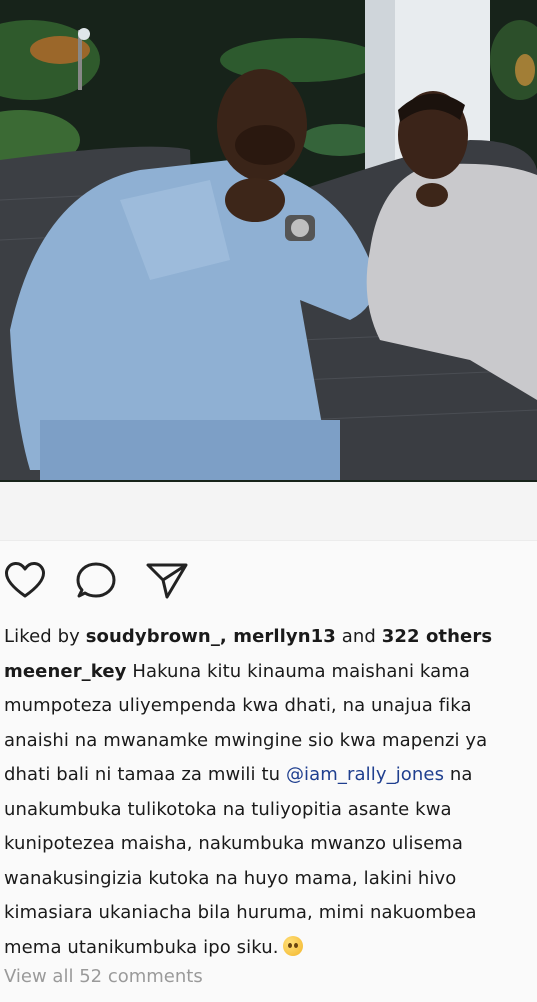 The height and width of the screenshot is (1002, 537). What do you see at coordinates (65, 671) in the screenshot?
I see `post-author-username: meener_key` at bounding box center [65, 671].